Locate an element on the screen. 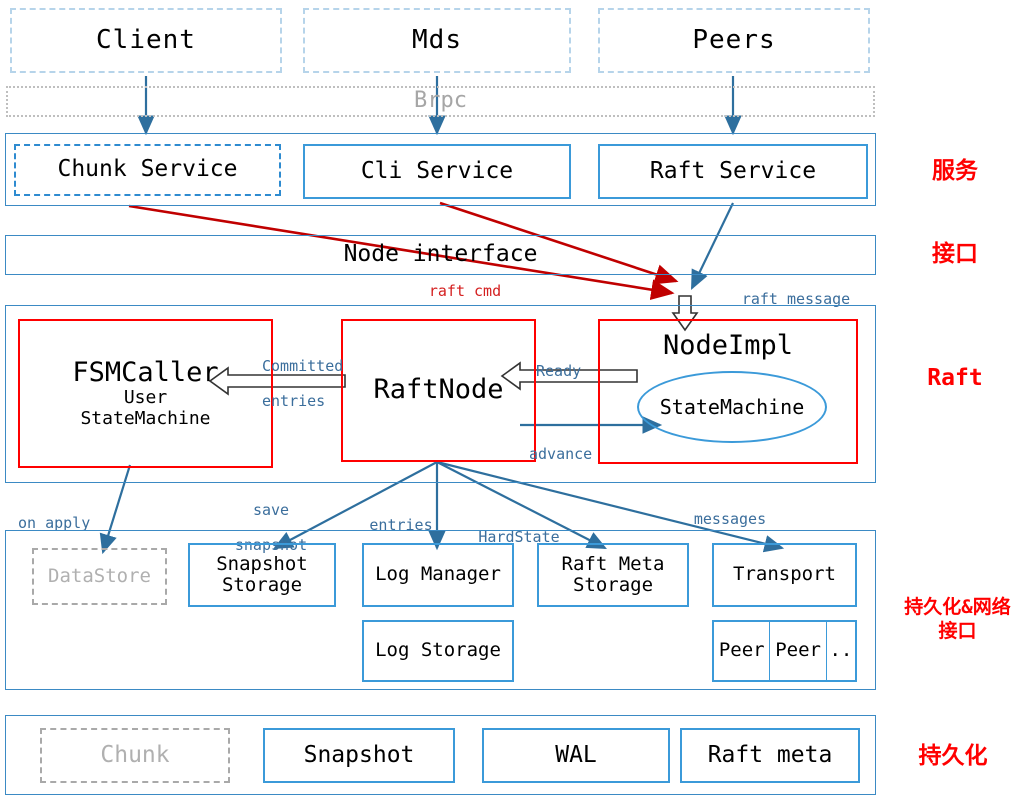 This screenshot has width=1031, height=805. datastore-label: DataStore is located at coordinates (99, 575).